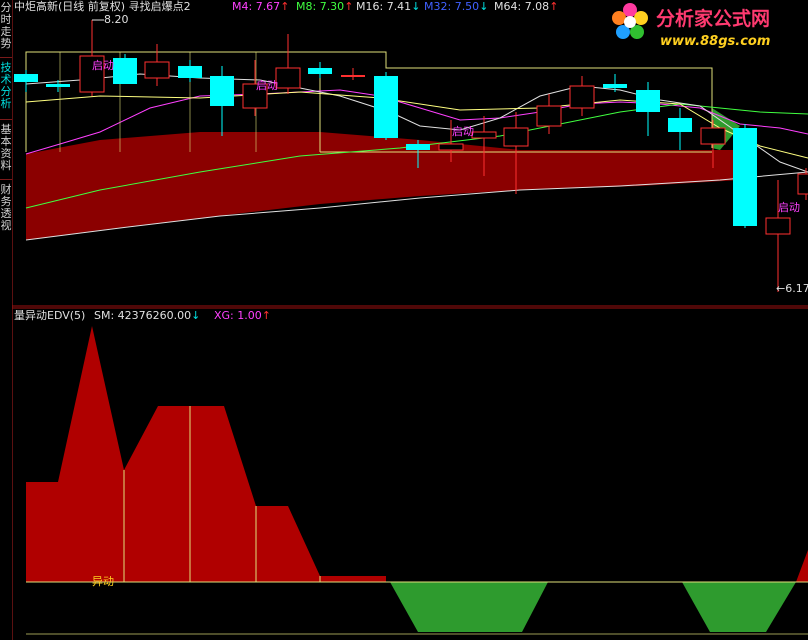 The height and width of the screenshot is (640, 808). I want to click on ma8-legend: M8: 7.30↑, so click(324, 6).